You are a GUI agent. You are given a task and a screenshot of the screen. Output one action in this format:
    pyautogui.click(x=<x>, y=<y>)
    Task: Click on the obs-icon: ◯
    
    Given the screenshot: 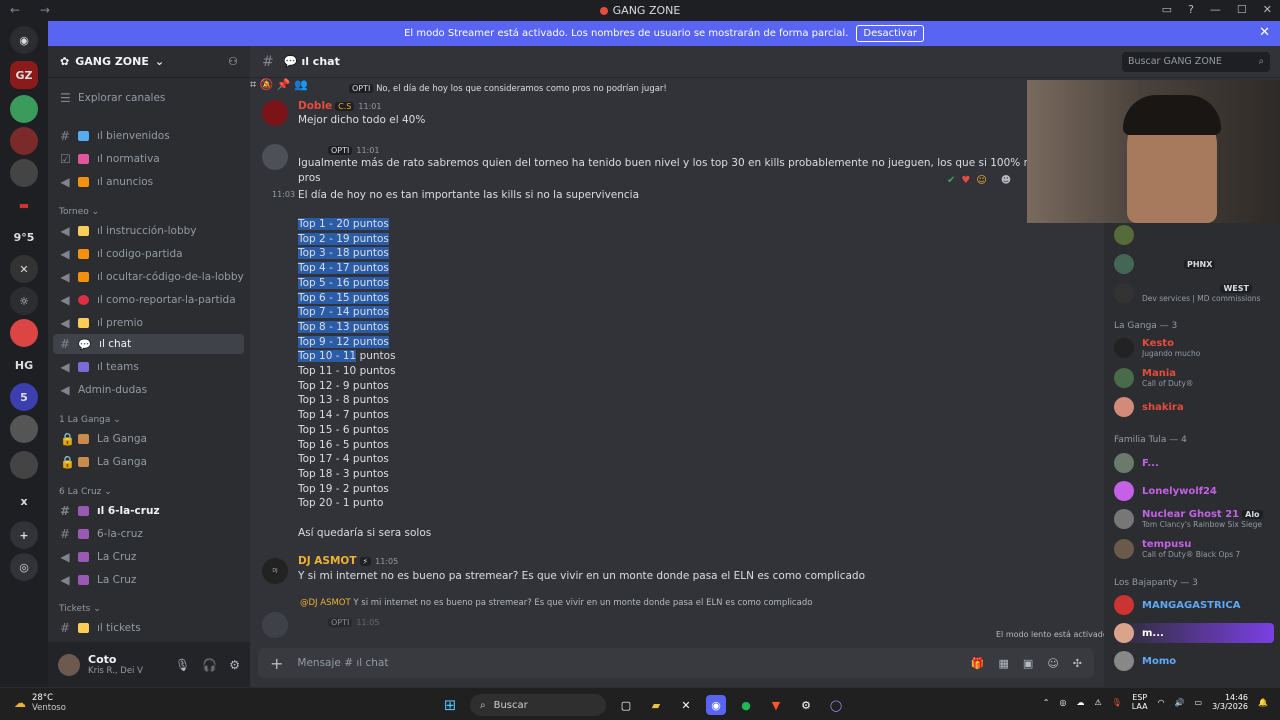 What is the action you would take?
    pyautogui.click(x=836, y=705)
    